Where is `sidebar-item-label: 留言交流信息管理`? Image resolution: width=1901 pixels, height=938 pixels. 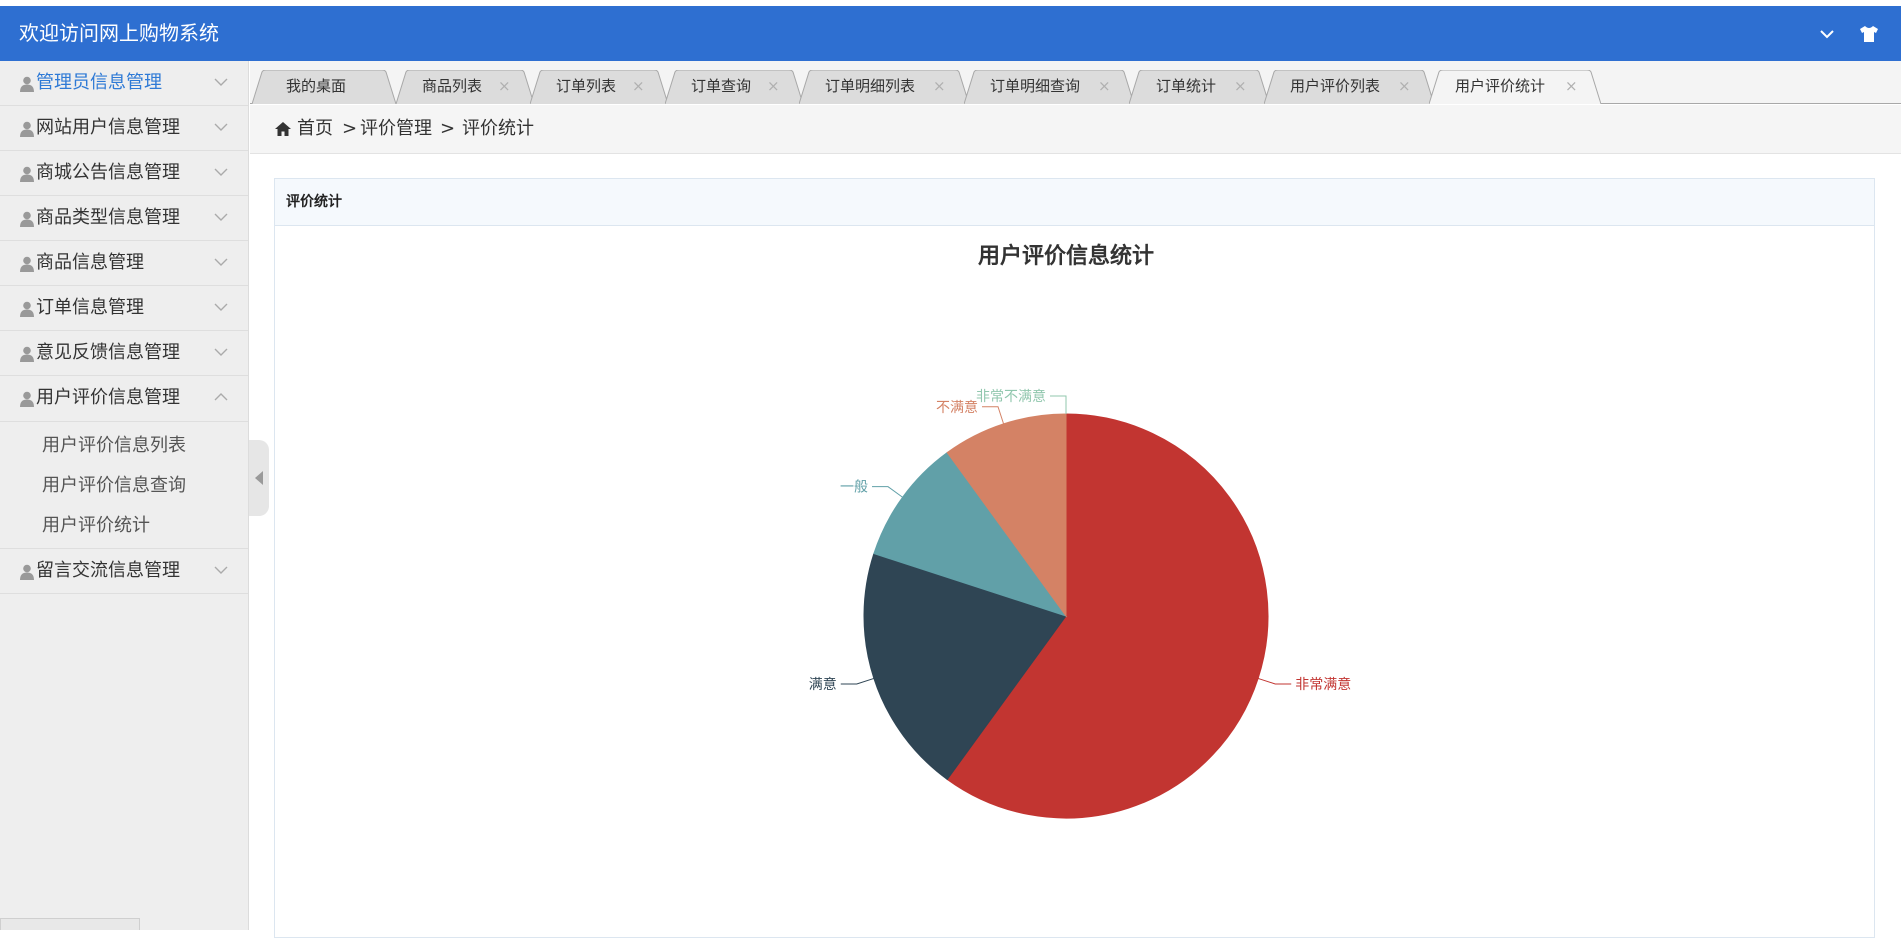 sidebar-item-label: 留言交流信息管理 is located at coordinates (108, 570).